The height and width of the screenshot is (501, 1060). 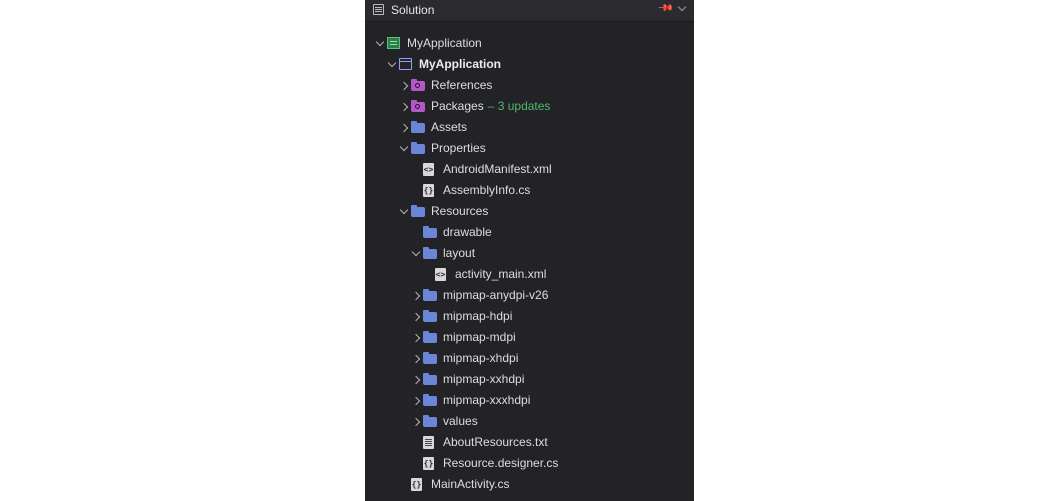 What do you see at coordinates (529, 421) in the screenshot?
I see `tree-item: values` at bounding box center [529, 421].